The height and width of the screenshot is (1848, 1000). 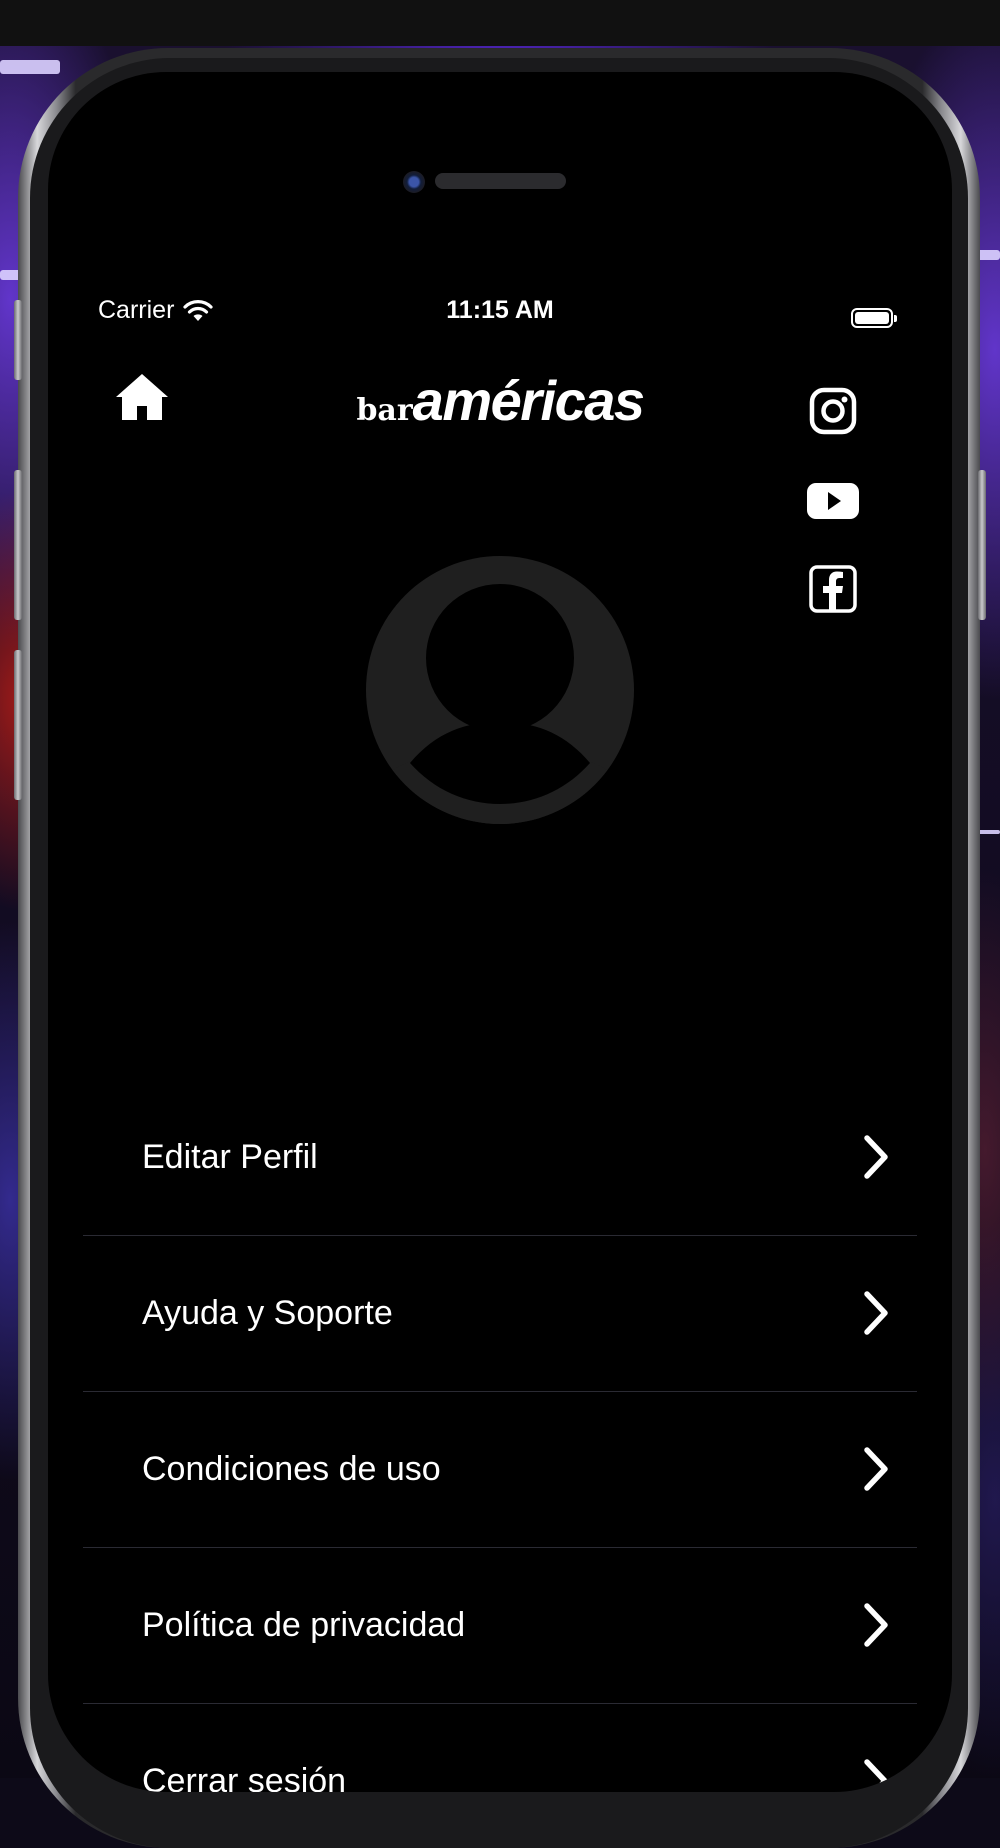 What do you see at coordinates (500, 1748) in the screenshot?
I see `menu-item-cerrar-sesion: Cerrar sesión` at bounding box center [500, 1748].